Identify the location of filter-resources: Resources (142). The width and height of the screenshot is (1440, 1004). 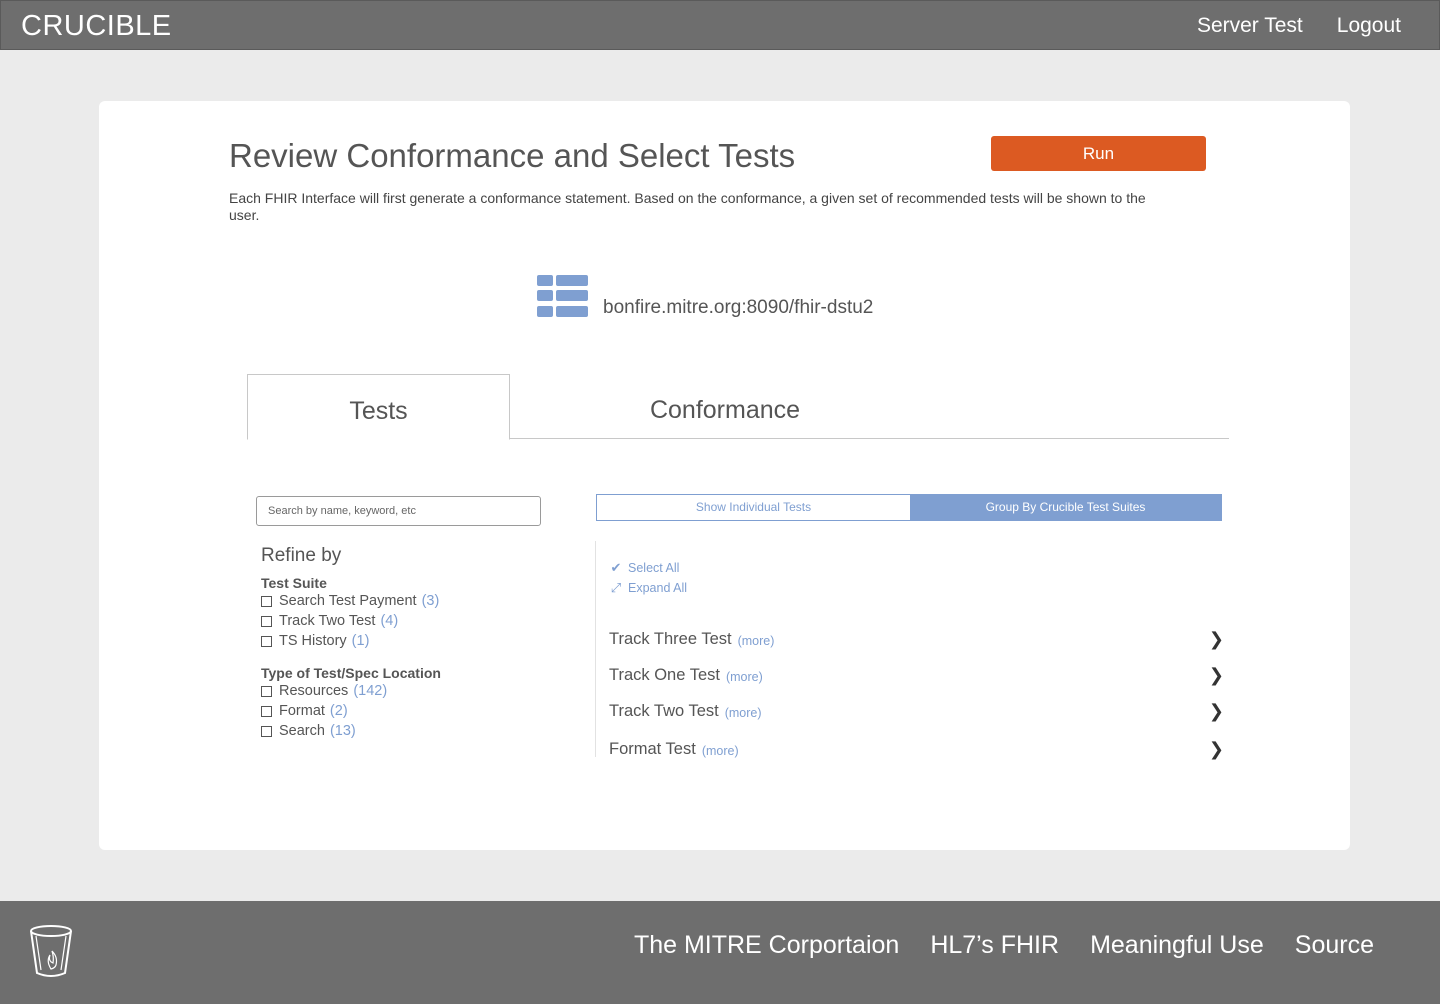
(351, 691).